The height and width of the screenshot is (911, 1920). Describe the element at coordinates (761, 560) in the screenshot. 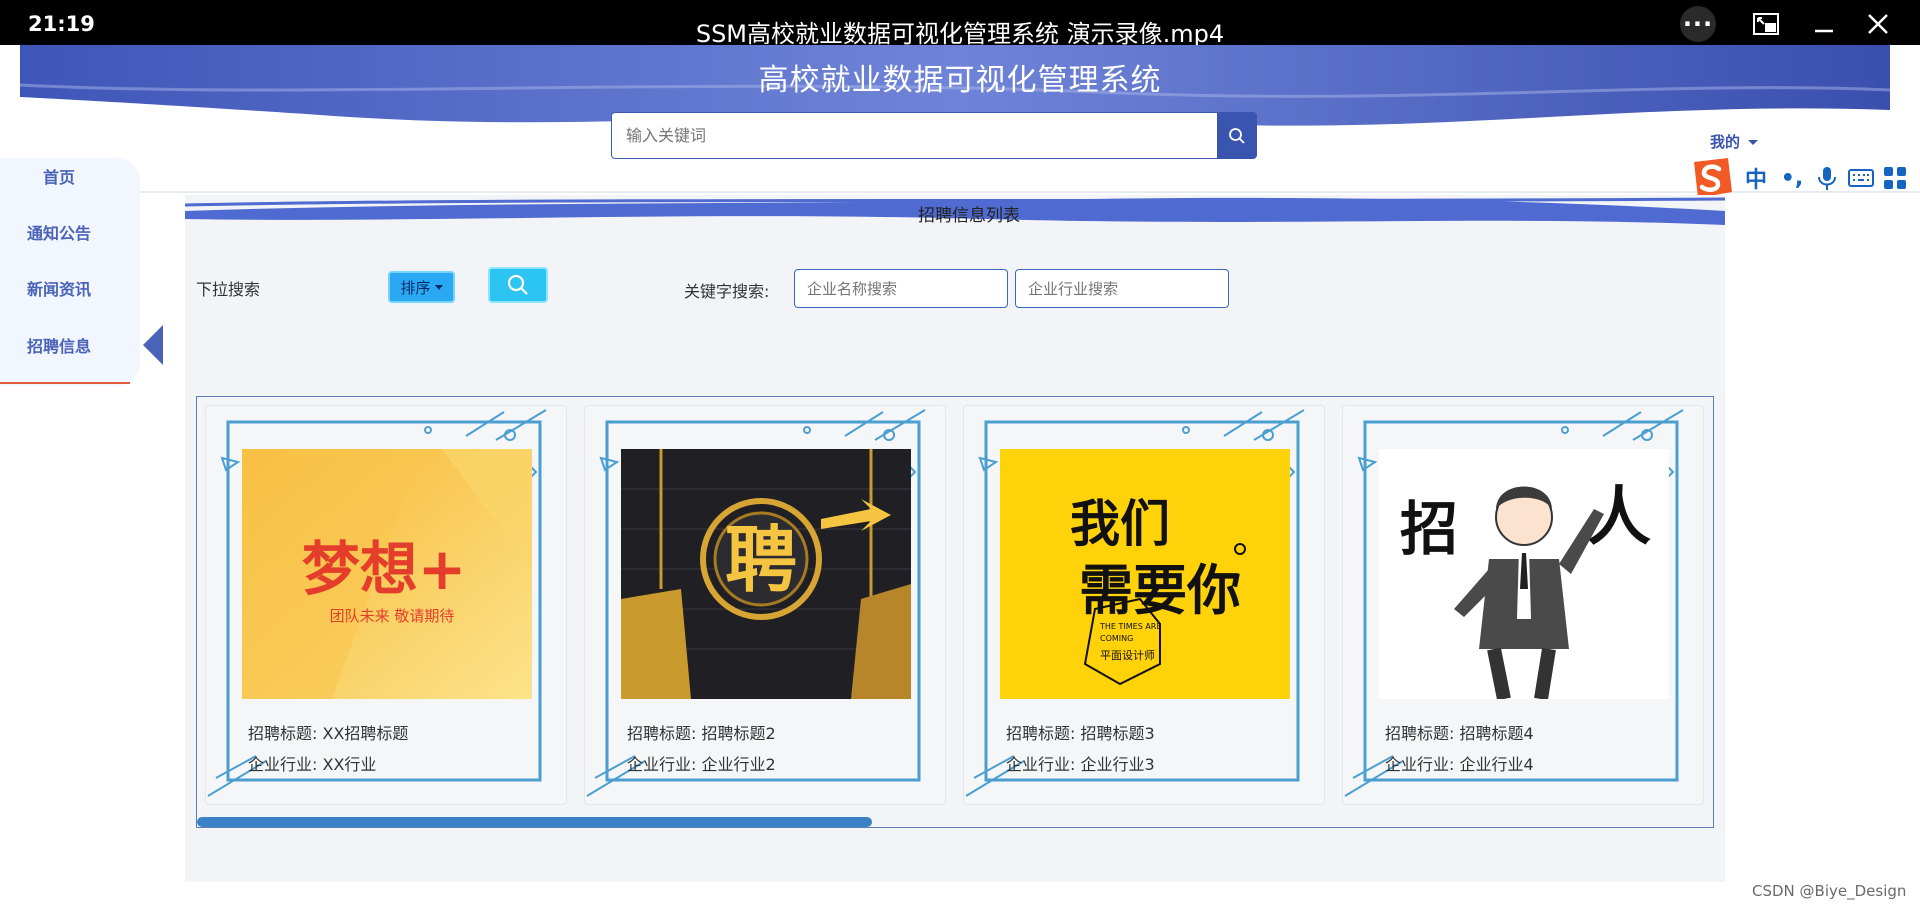

I see `job-card-image-text: 聘` at that location.